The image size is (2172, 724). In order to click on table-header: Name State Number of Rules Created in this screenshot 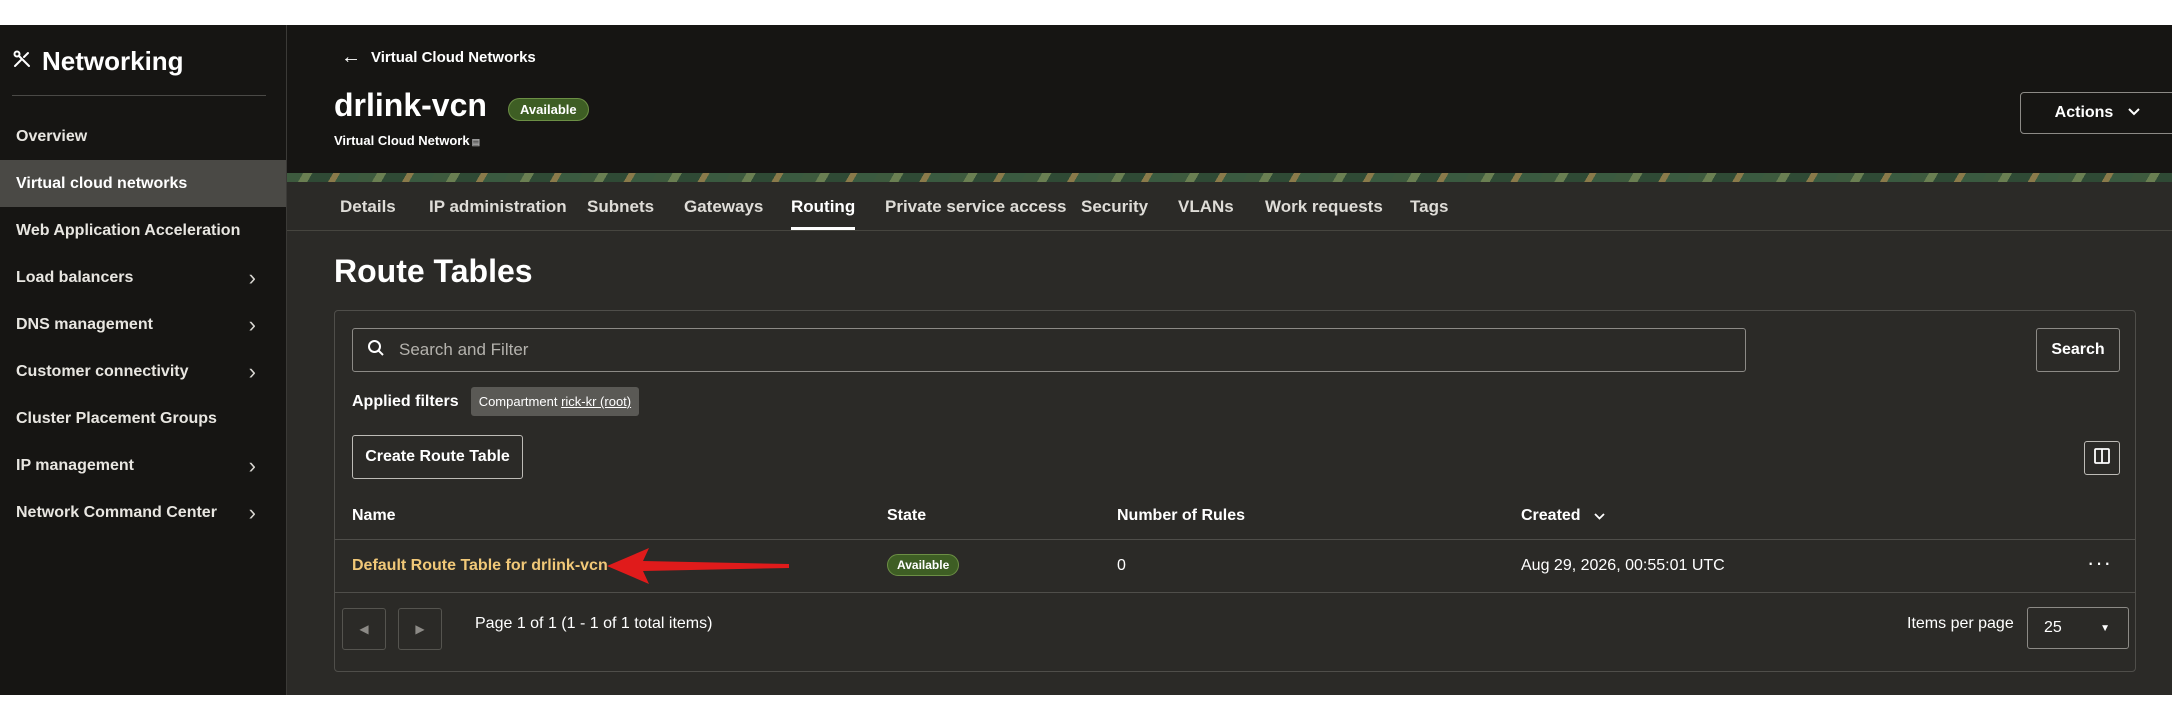, I will do `click(1235, 515)`.